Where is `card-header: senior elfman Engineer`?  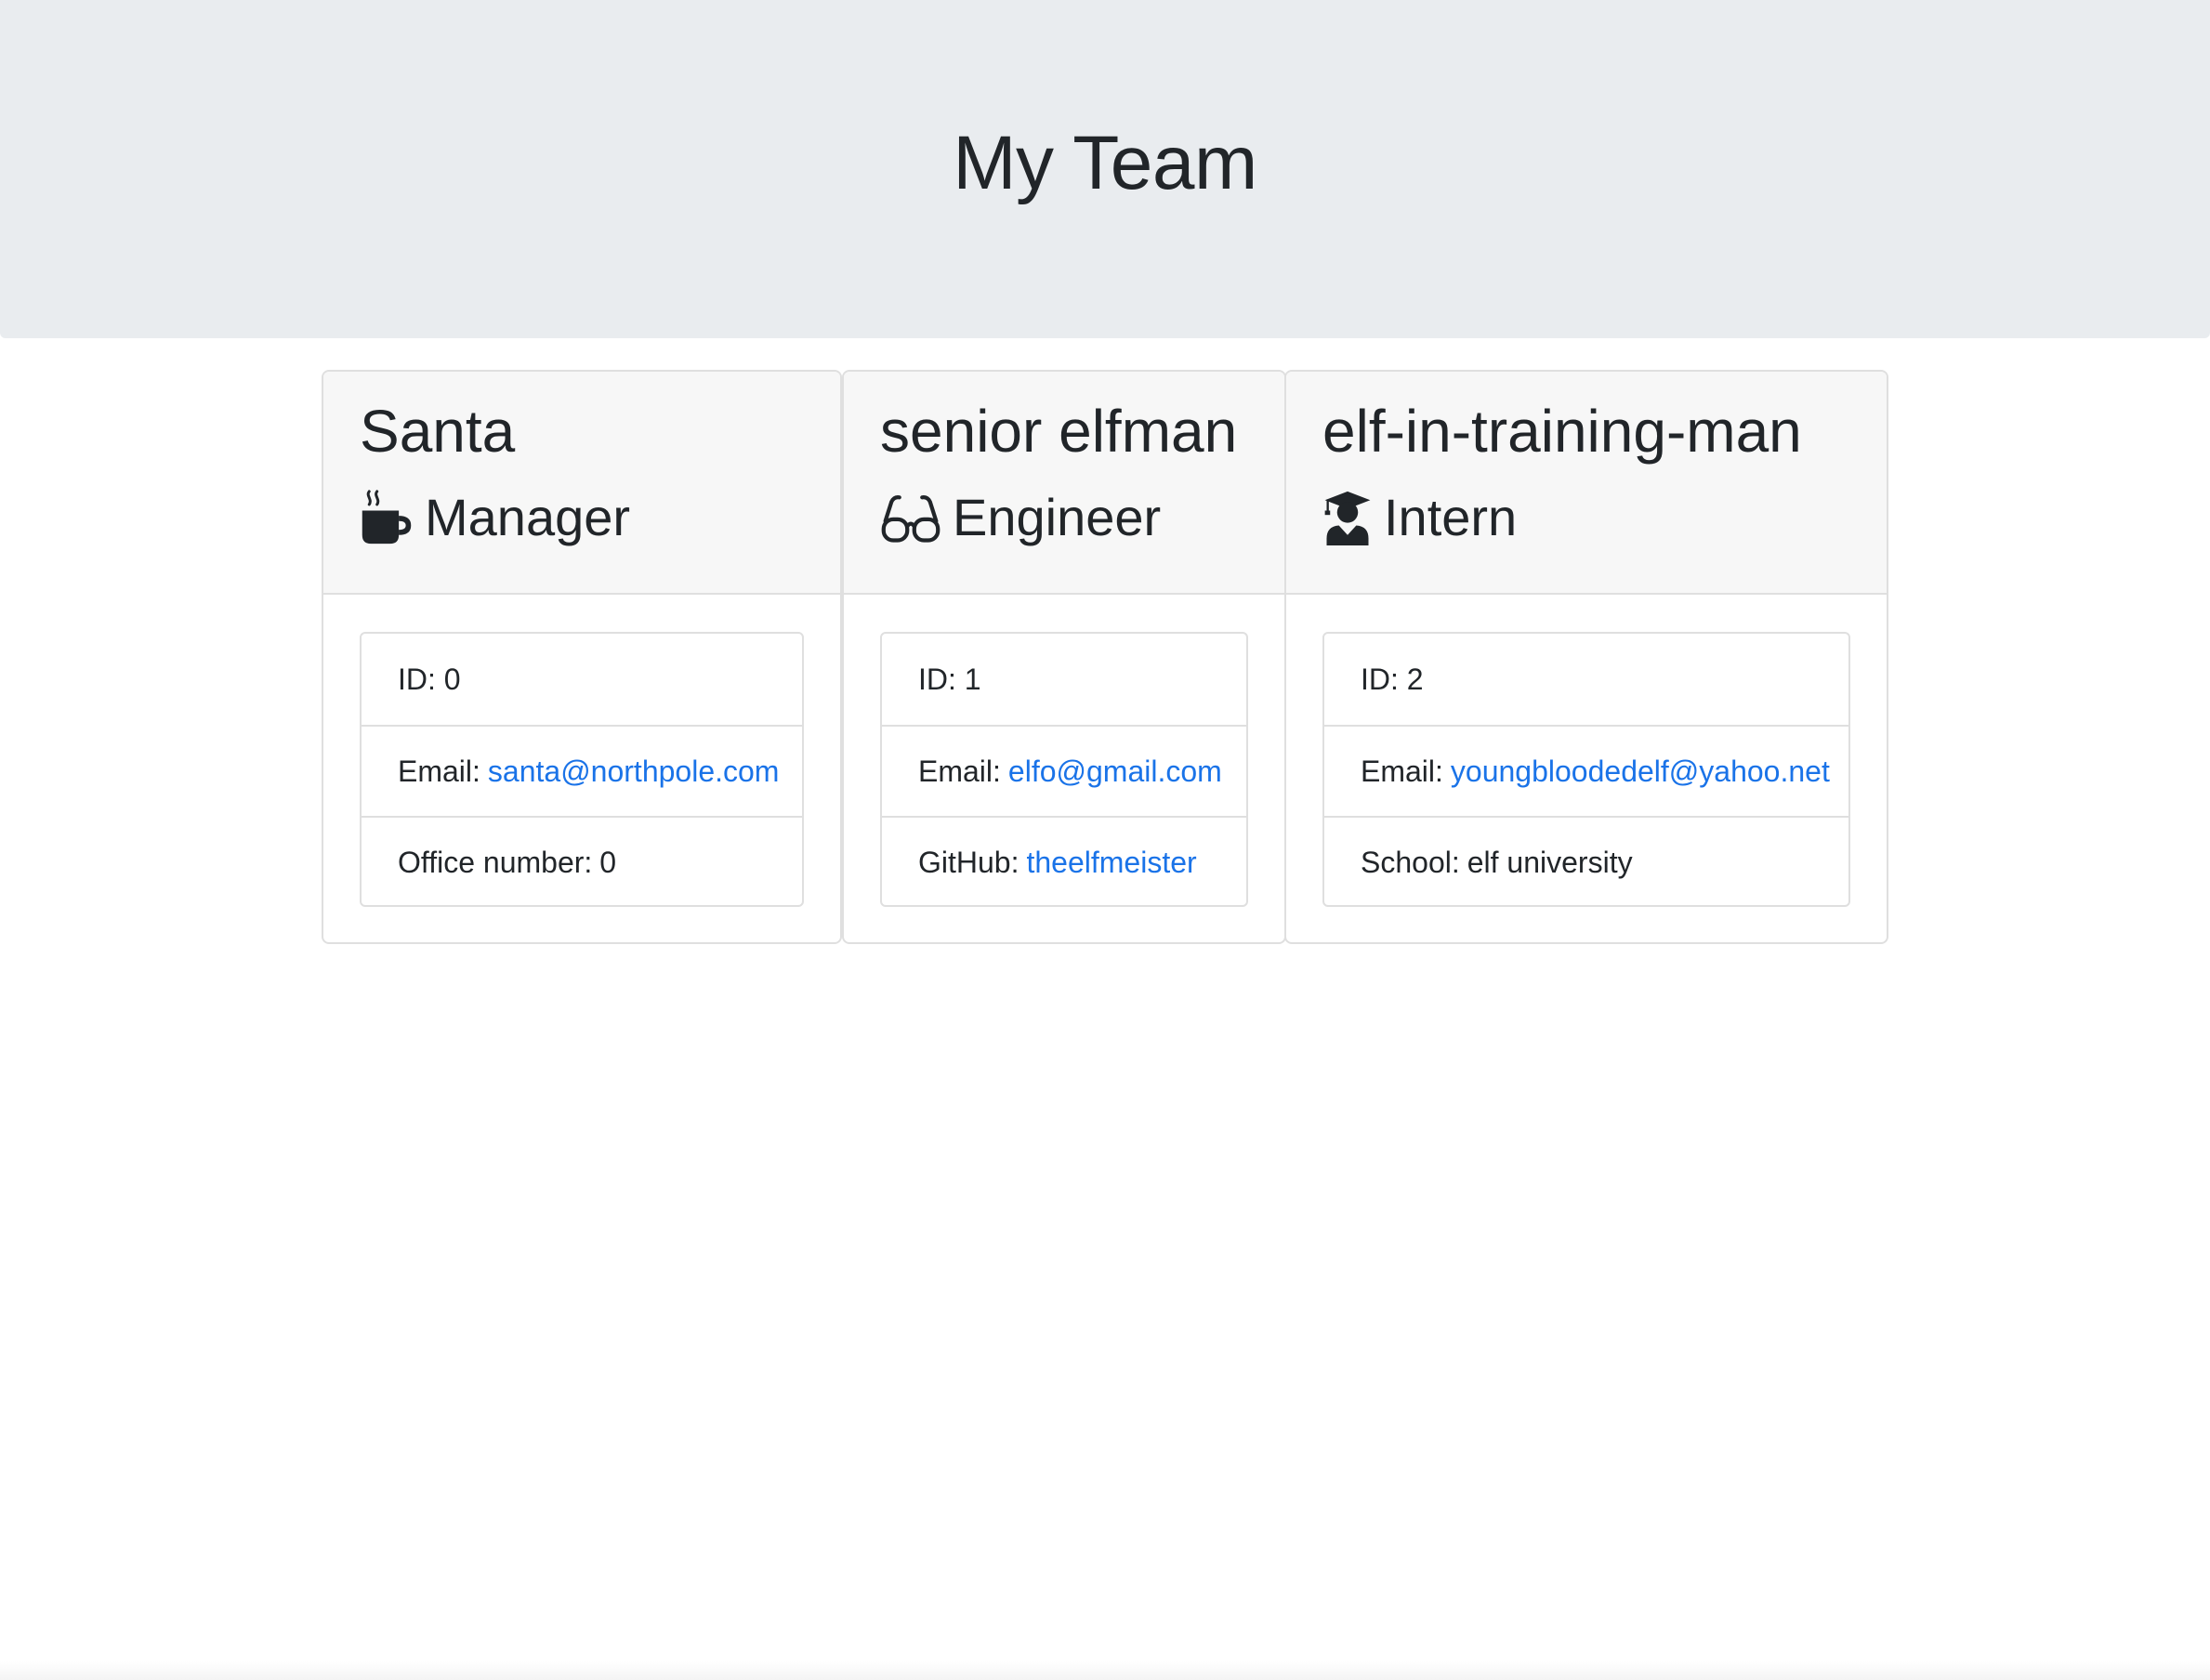 card-header: senior elfman Engineer is located at coordinates (1064, 483).